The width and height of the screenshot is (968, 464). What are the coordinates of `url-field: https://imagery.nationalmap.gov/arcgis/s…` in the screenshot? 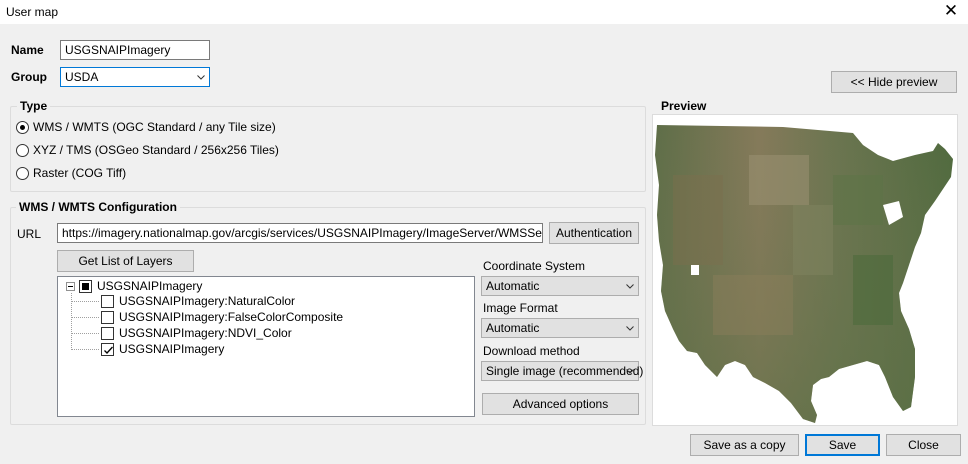 It's located at (300, 233).